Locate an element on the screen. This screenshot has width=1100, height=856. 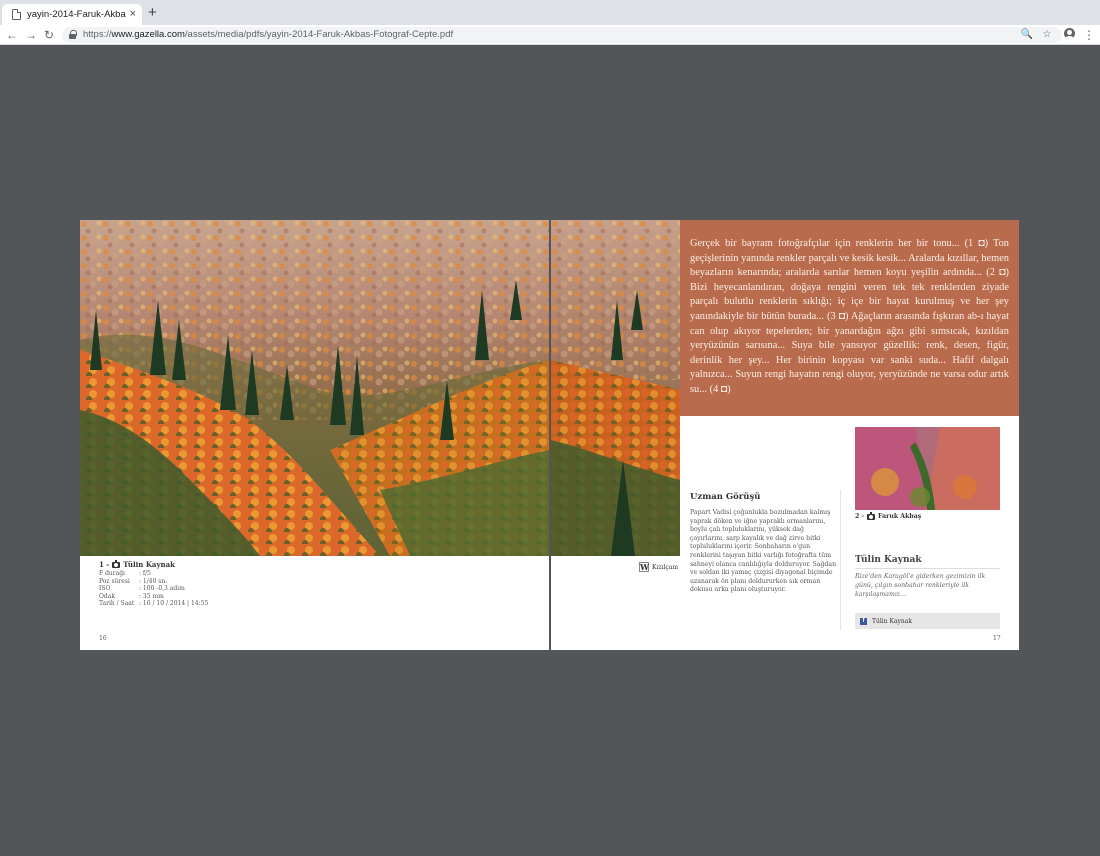
tab-strip: yayin-2014-Faruk-Akbas-Fotog × + is located at coordinates (550, 12).